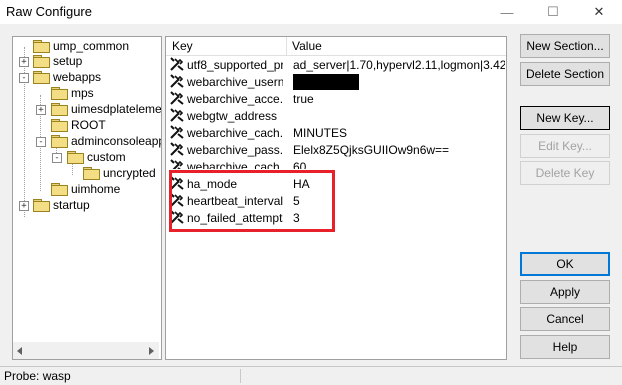 The height and width of the screenshot is (385, 622). I want to click on tree-node-label: setup, so click(68, 61).